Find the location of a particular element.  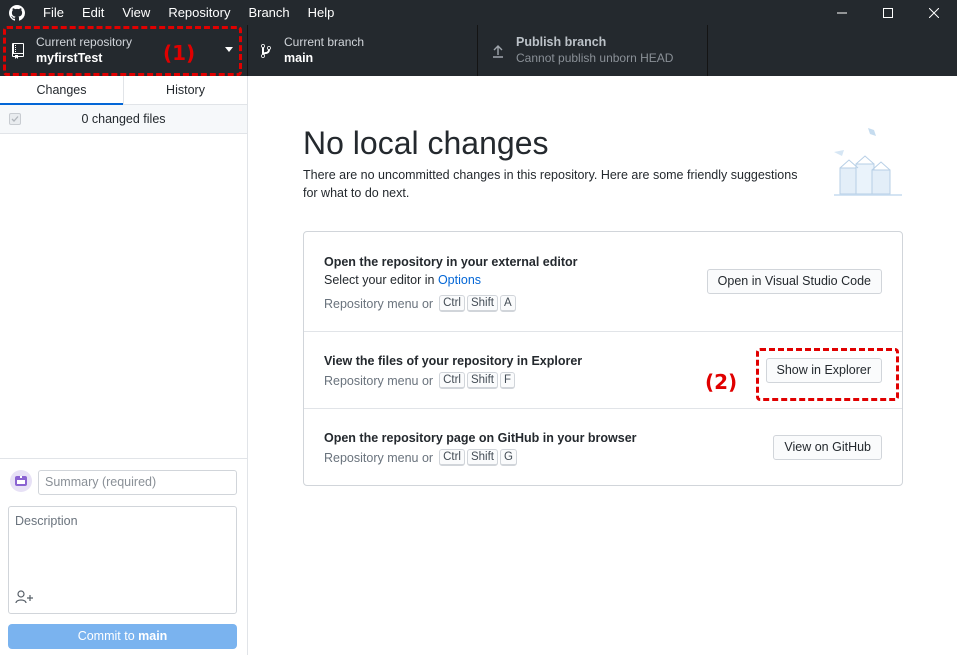

minimize-button is located at coordinates (842, 12).